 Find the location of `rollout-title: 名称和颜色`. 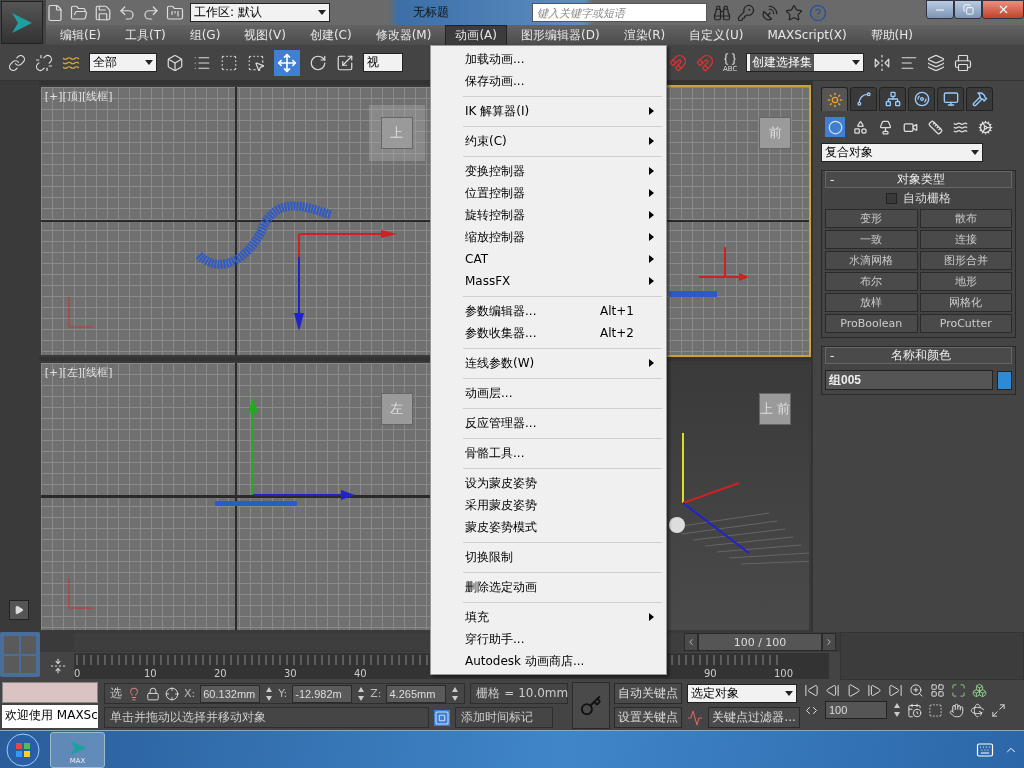

rollout-title: 名称和颜色 is located at coordinates (920, 355).